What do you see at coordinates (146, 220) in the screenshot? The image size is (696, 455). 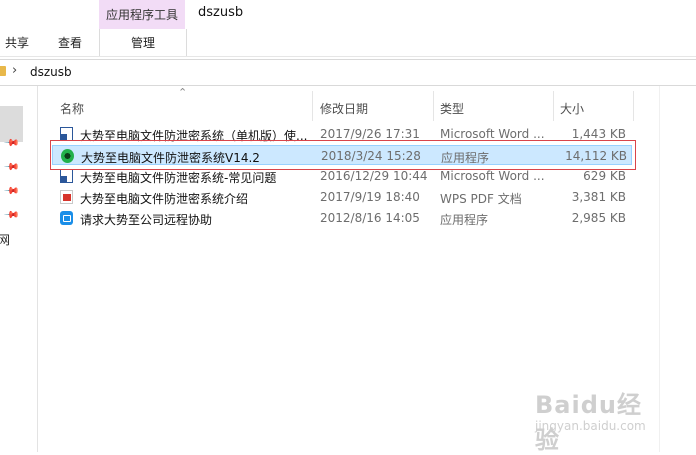 I see `file-name: 请求大势至公司远程协助` at bounding box center [146, 220].